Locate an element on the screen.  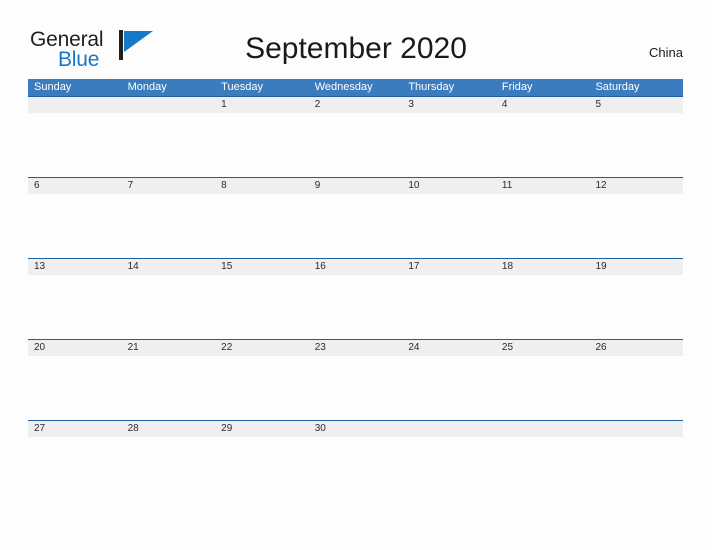
day-cell: 6 is located at coordinates (75, 218).